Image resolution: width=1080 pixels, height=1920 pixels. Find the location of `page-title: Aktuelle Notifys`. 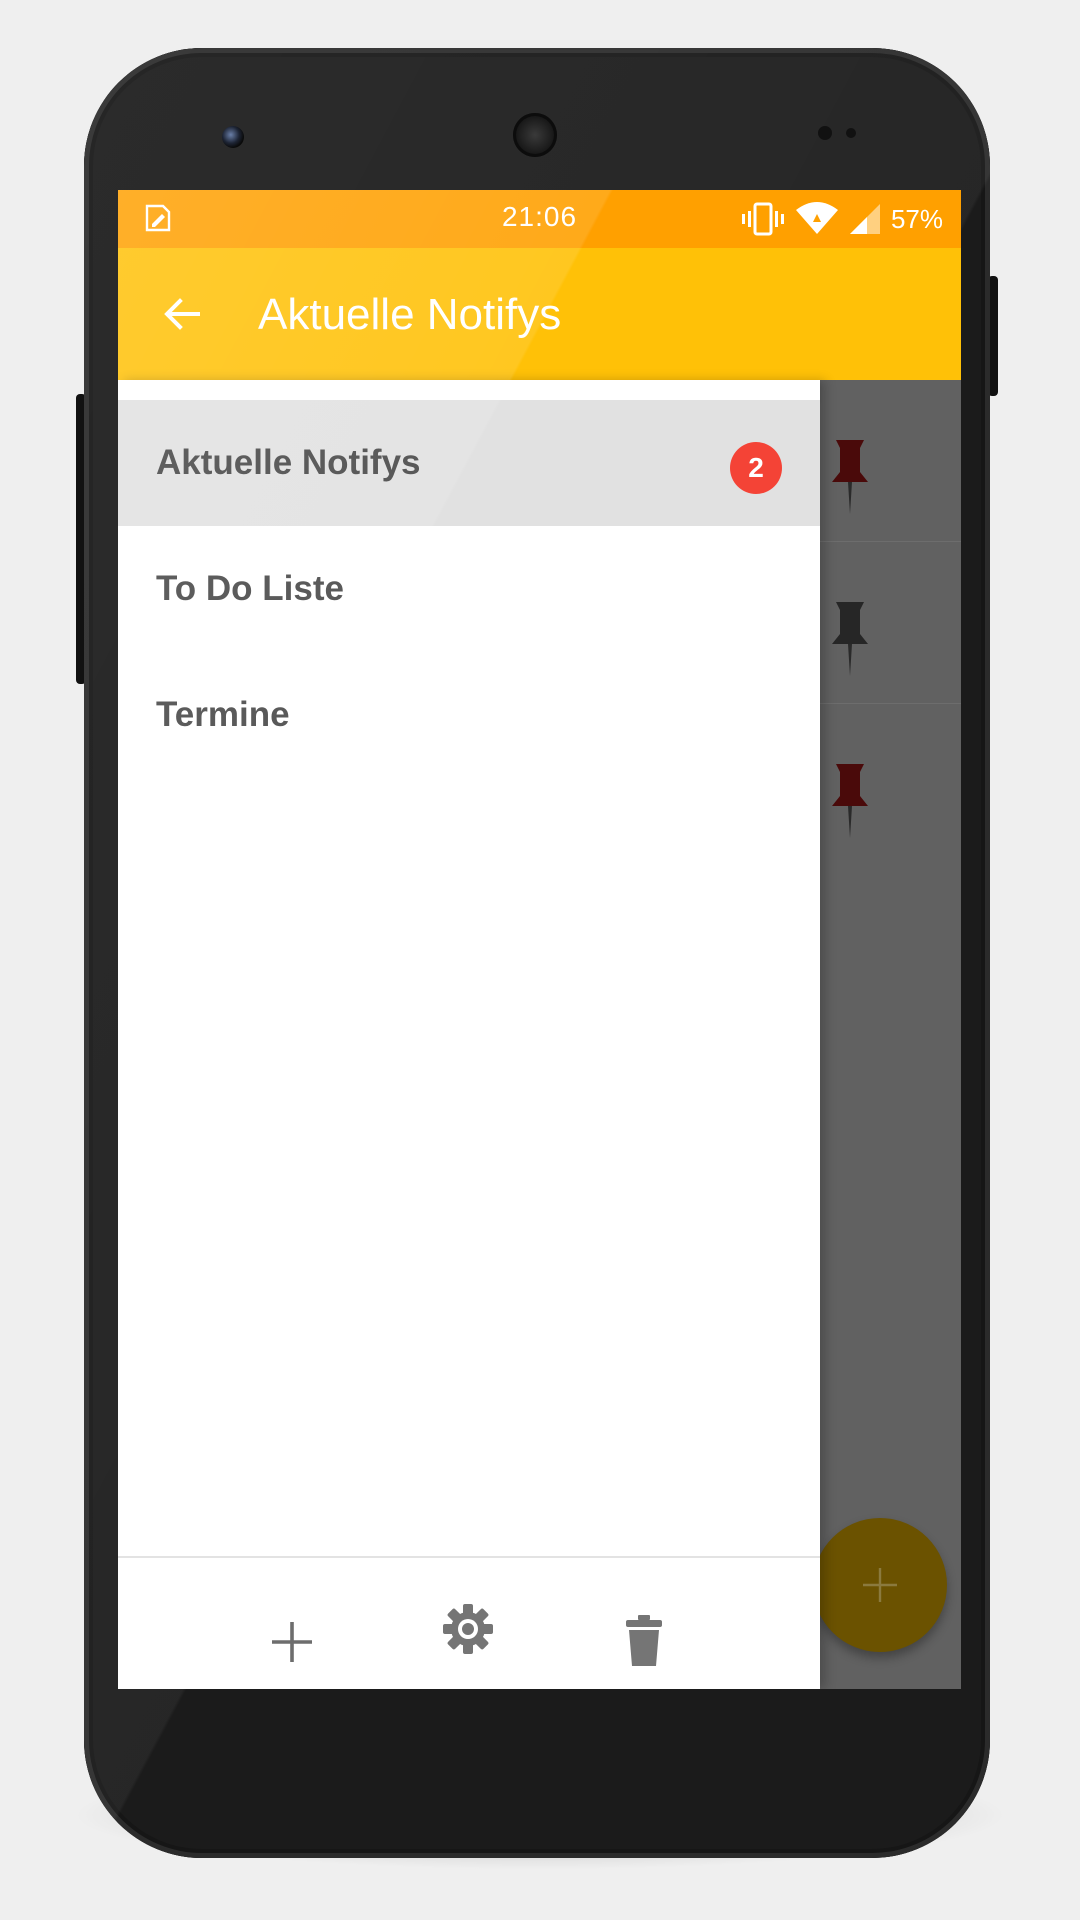

page-title: Aktuelle Notifys is located at coordinates (410, 314).